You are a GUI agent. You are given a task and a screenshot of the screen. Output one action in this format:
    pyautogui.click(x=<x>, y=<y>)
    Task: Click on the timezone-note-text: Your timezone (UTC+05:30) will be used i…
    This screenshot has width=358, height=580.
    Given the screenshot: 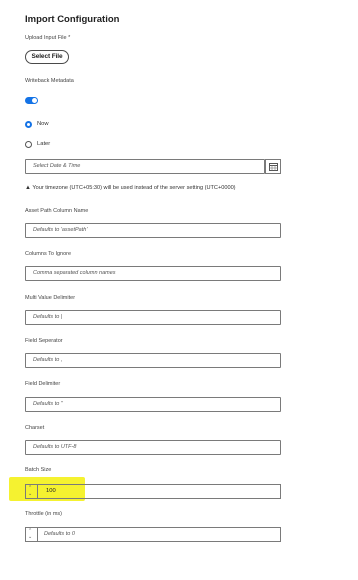 What is the action you would take?
    pyautogui.click(x=134, y=188)
    